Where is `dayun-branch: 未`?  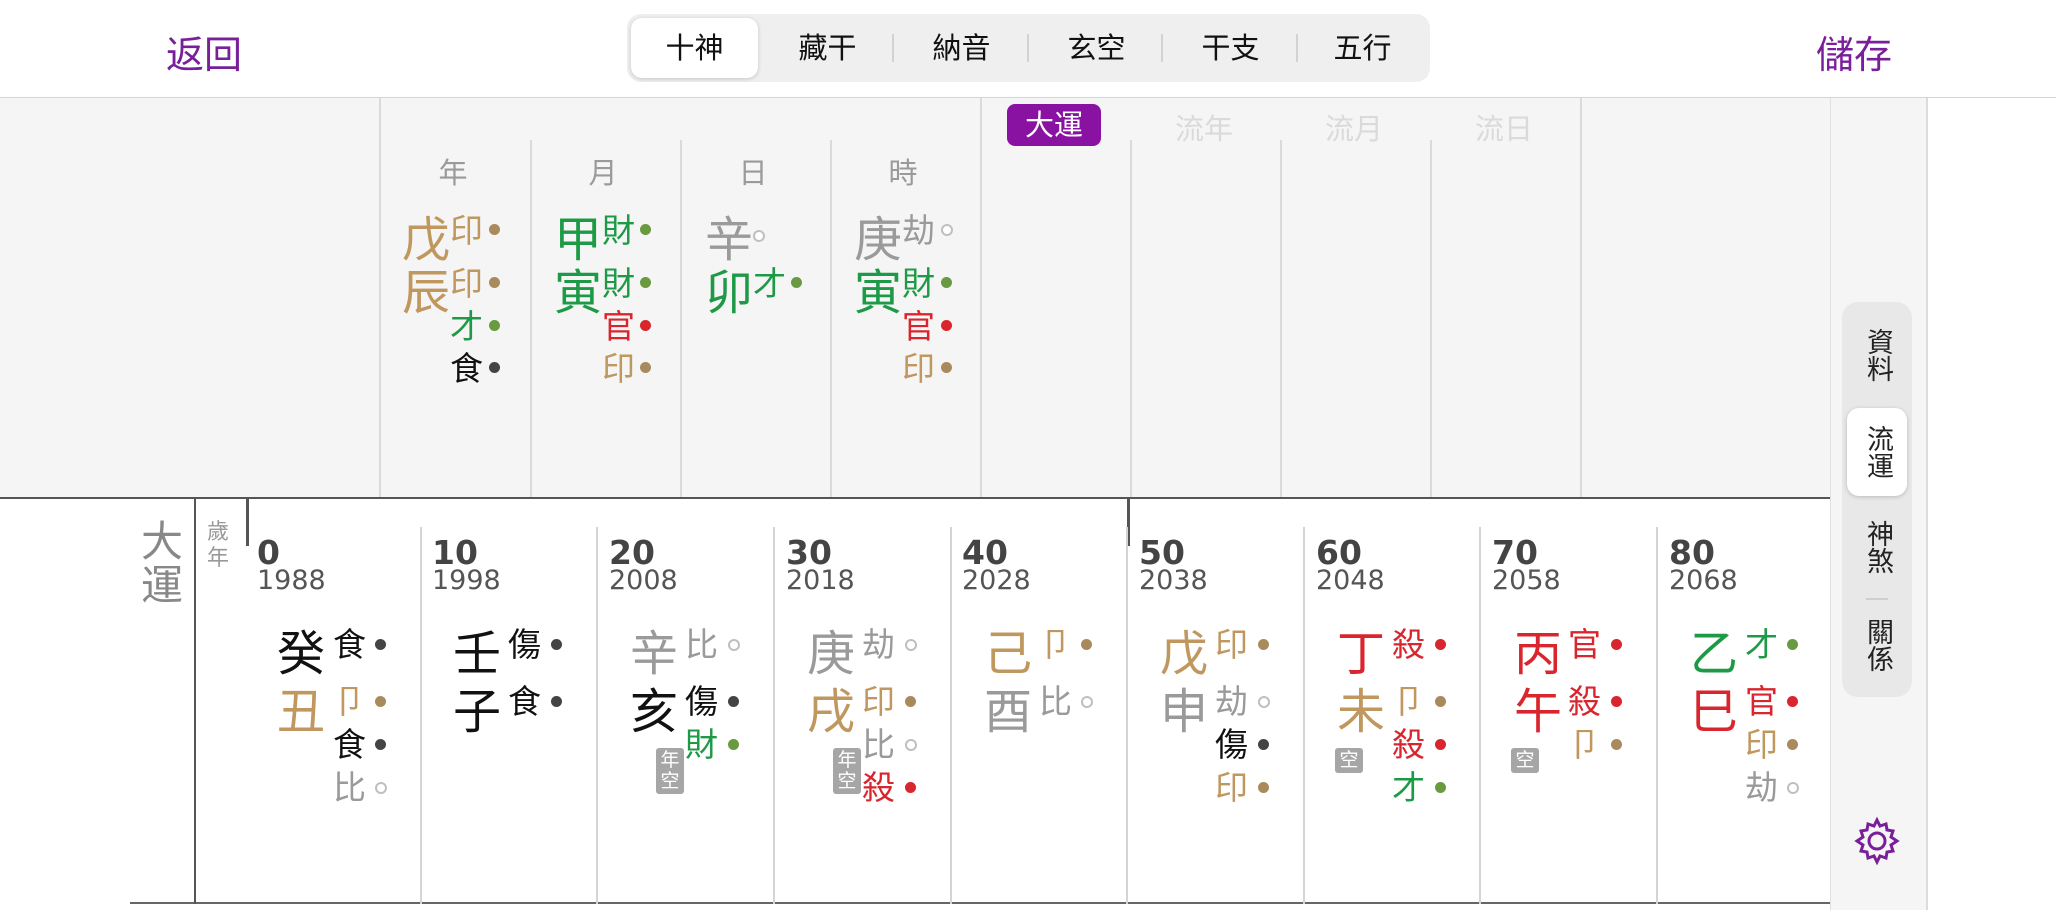 dayun-branch: 未 is located at coordinates (1361, 712).